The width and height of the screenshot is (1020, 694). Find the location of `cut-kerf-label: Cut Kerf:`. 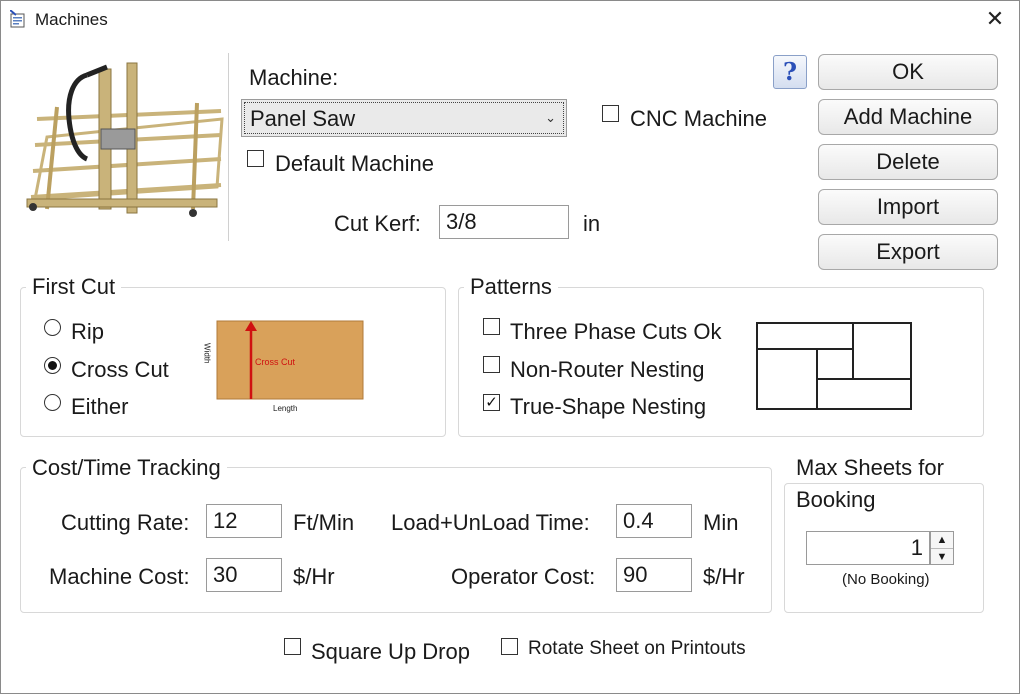

cut-kerf-label: Cut Kerf: is located at coordinates (377, 223).